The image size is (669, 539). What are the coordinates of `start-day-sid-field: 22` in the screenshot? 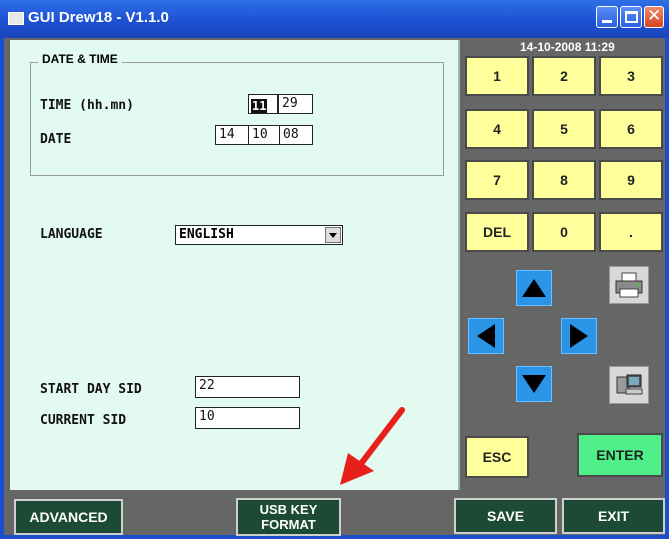 It's located at (247, 387).